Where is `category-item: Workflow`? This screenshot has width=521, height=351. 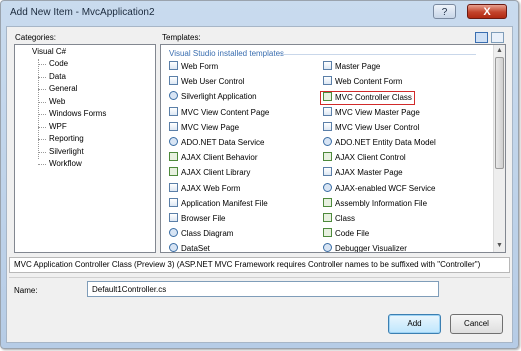
category-item: Workflow is located at coordinates (65, 163).